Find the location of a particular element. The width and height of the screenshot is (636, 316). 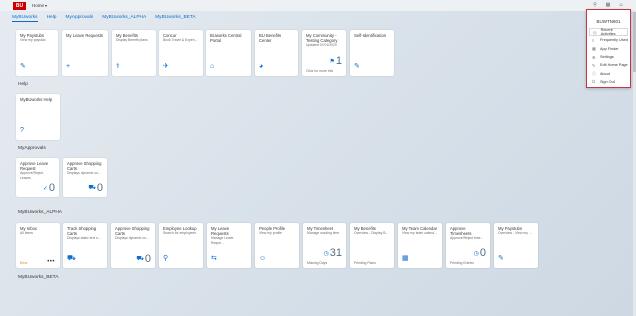

tile-kpi: ⛟ 0 is located at coordinates (143, 259).